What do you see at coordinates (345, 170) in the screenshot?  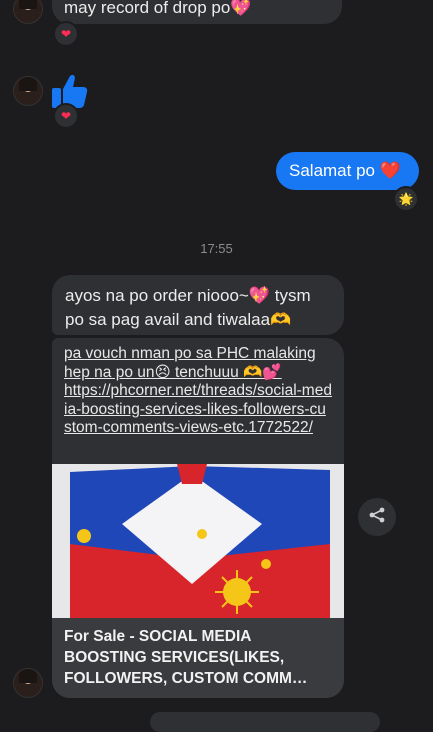 I see `message-text: Salamat po ❤️` at bounding box center [345, 170].